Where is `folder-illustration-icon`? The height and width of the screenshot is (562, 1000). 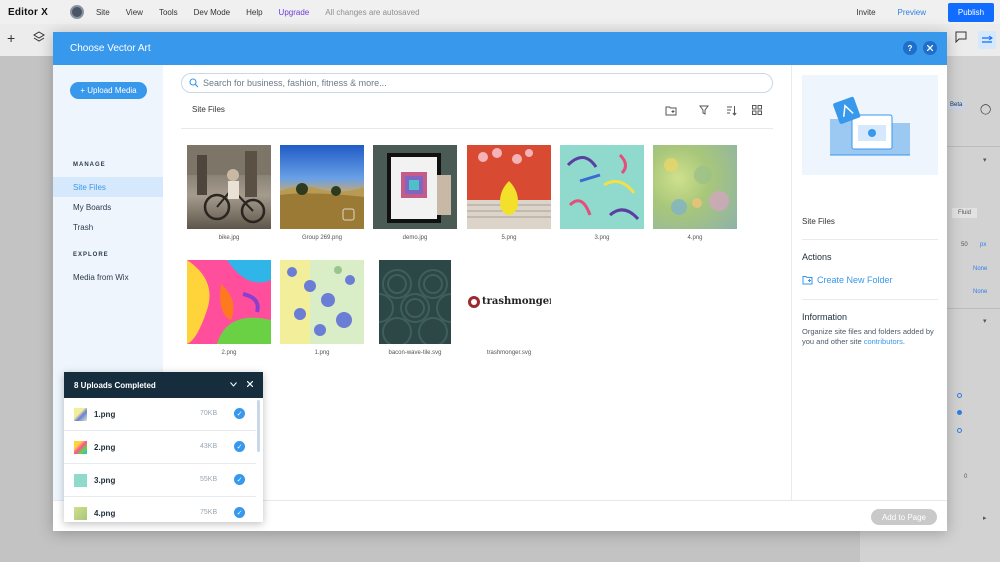 folder-illustration-icon is located at coordinates (870, 126).